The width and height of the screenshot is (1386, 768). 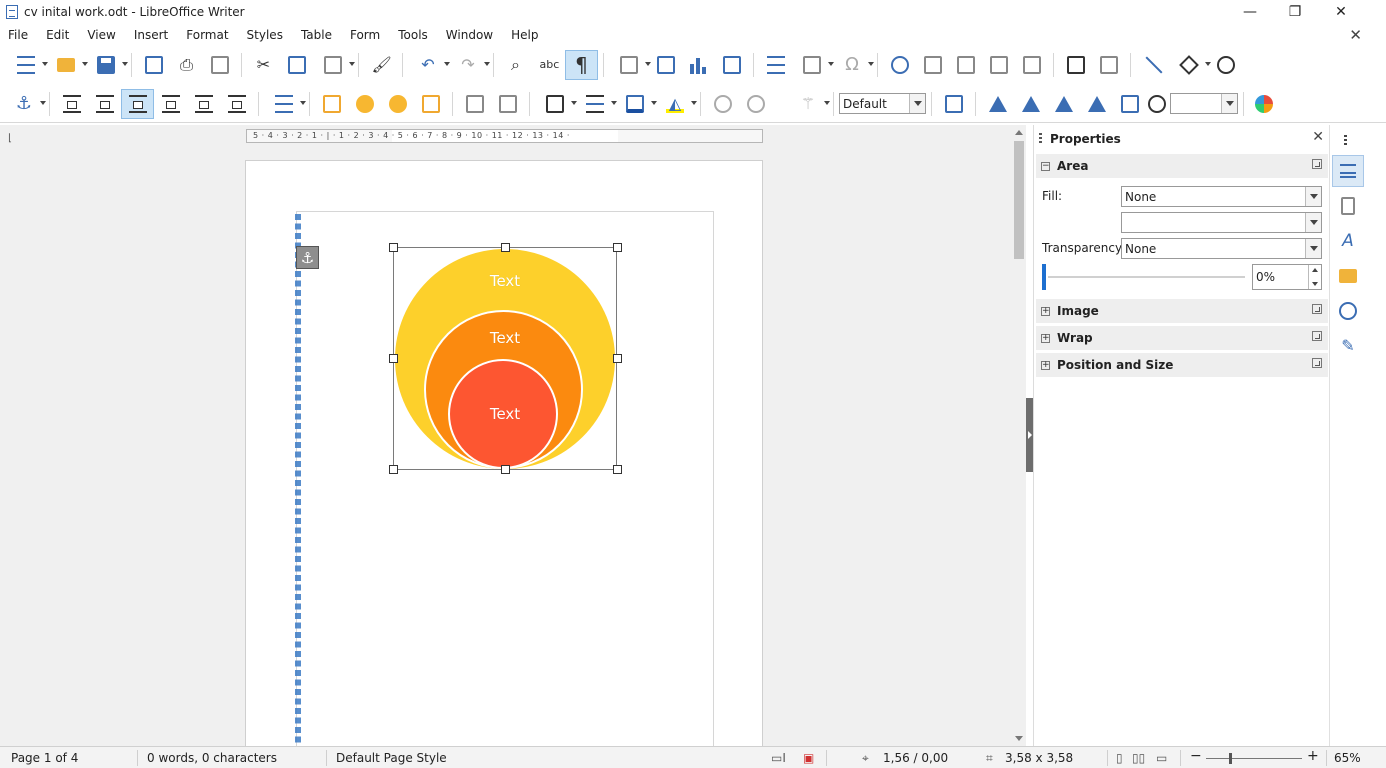 I want to click on wrap-page-button, so click(x=104, y=104).